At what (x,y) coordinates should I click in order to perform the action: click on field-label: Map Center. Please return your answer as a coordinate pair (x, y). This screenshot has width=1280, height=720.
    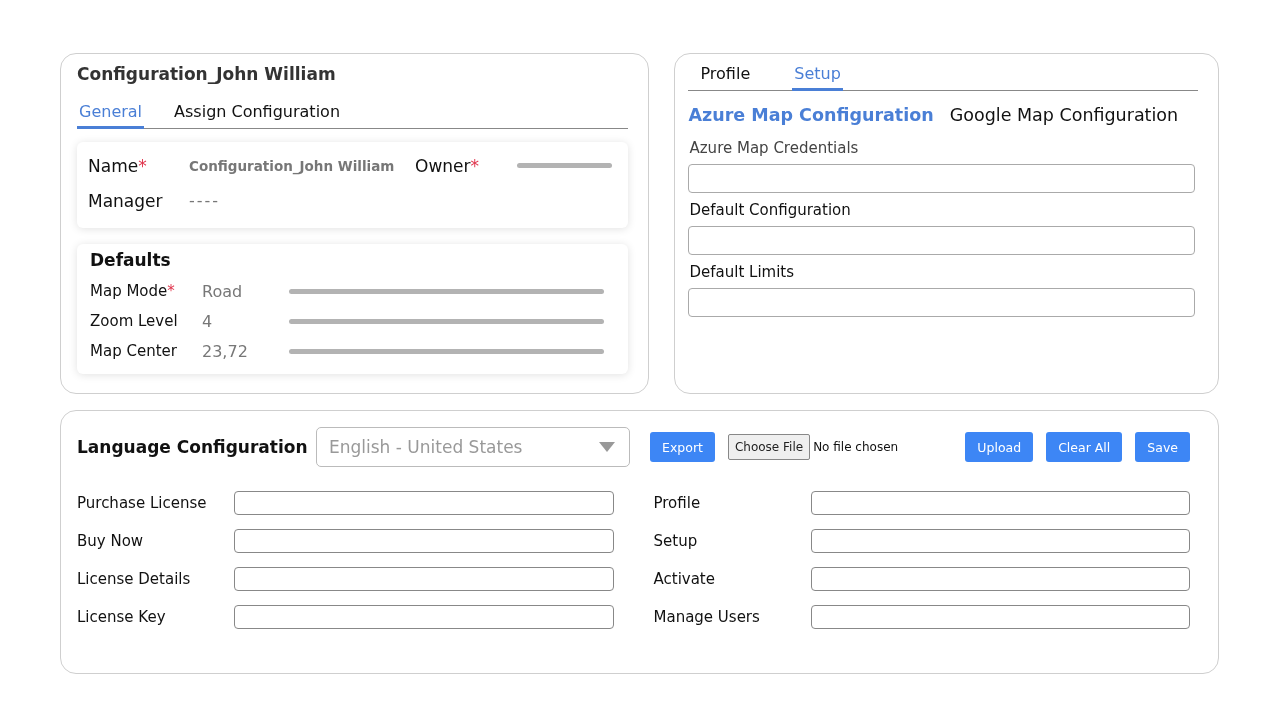
    Looking at the image, I should click on (134, 351).